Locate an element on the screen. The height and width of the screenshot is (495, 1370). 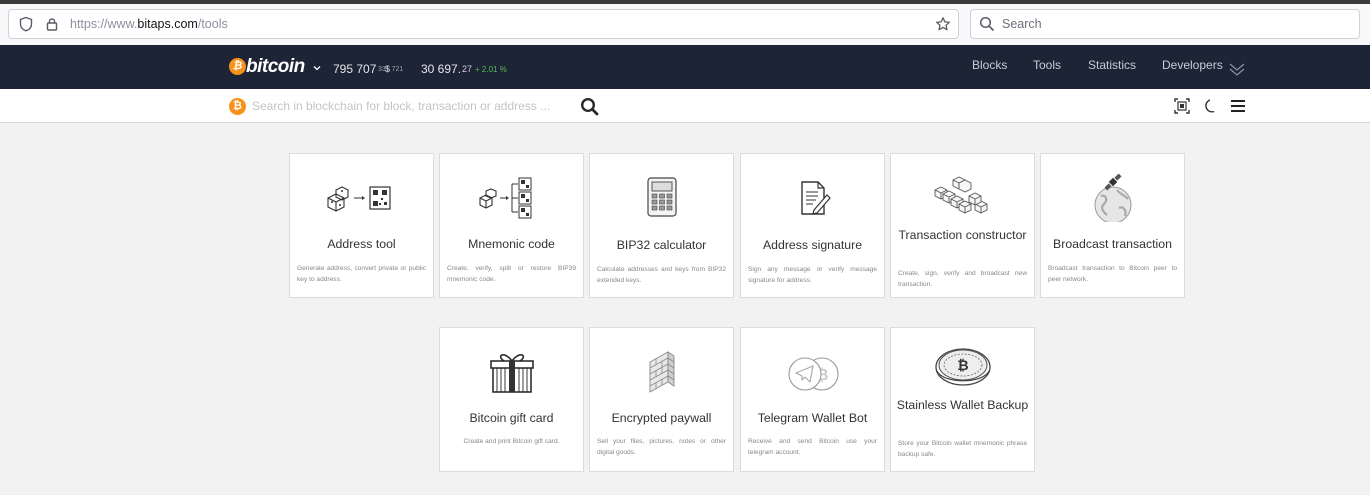
btc-price-decimals: 27 is located at coordinates (467, 69).